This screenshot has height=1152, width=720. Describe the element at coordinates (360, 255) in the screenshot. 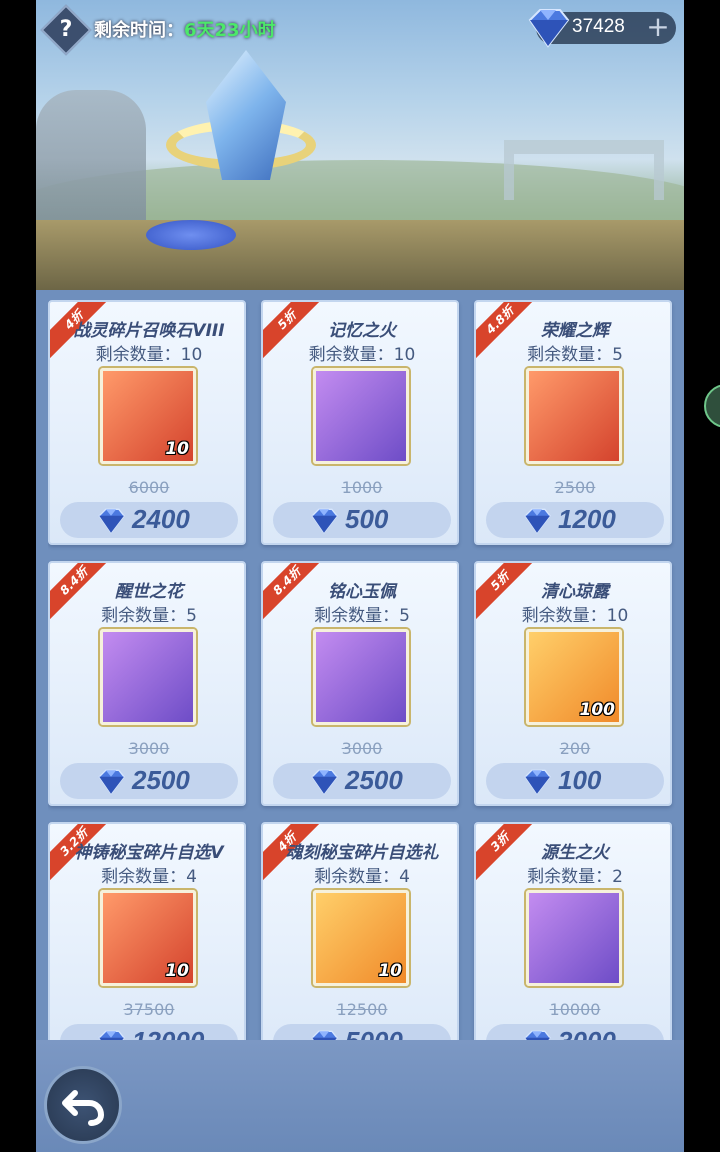

I see `banner-floor` at that location.